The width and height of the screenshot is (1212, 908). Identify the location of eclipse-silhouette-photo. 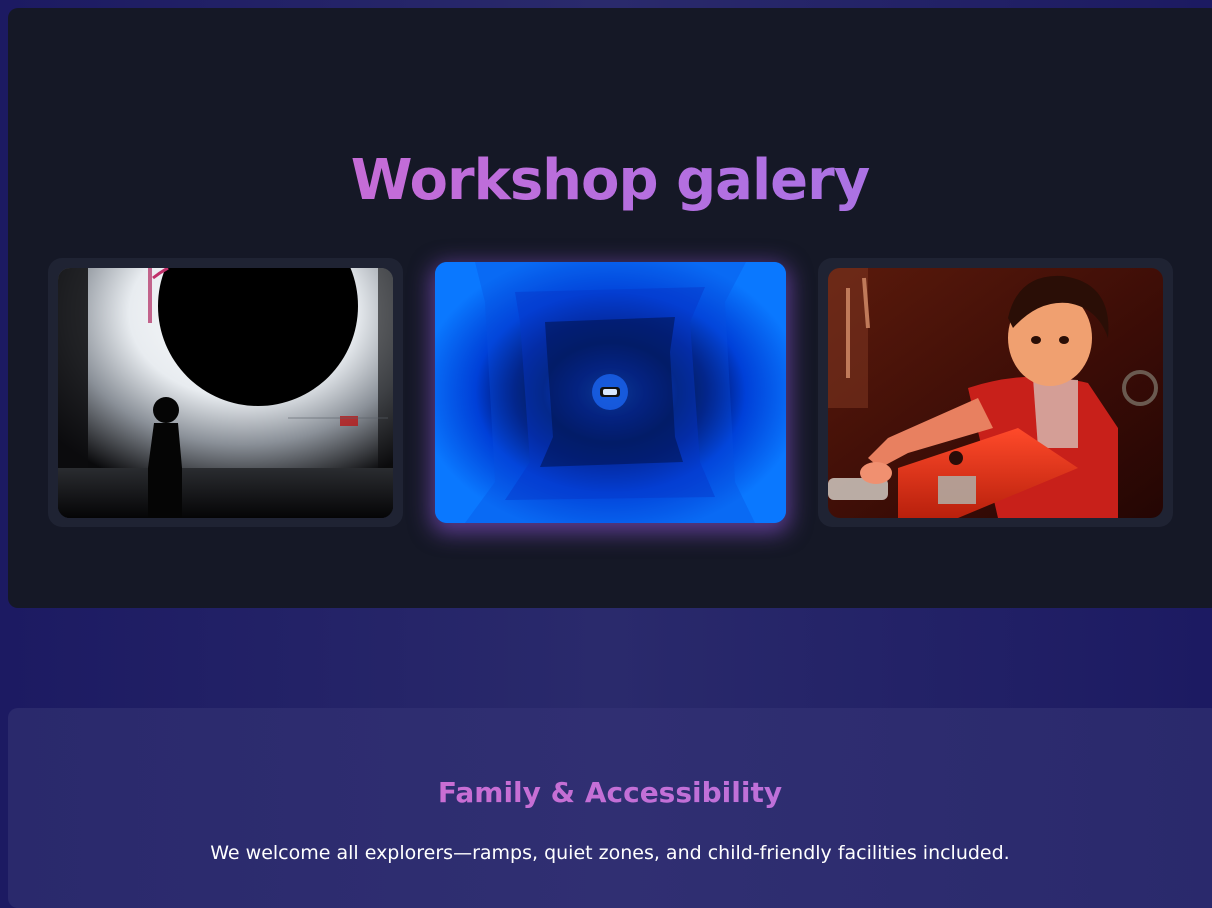
(225, 393).